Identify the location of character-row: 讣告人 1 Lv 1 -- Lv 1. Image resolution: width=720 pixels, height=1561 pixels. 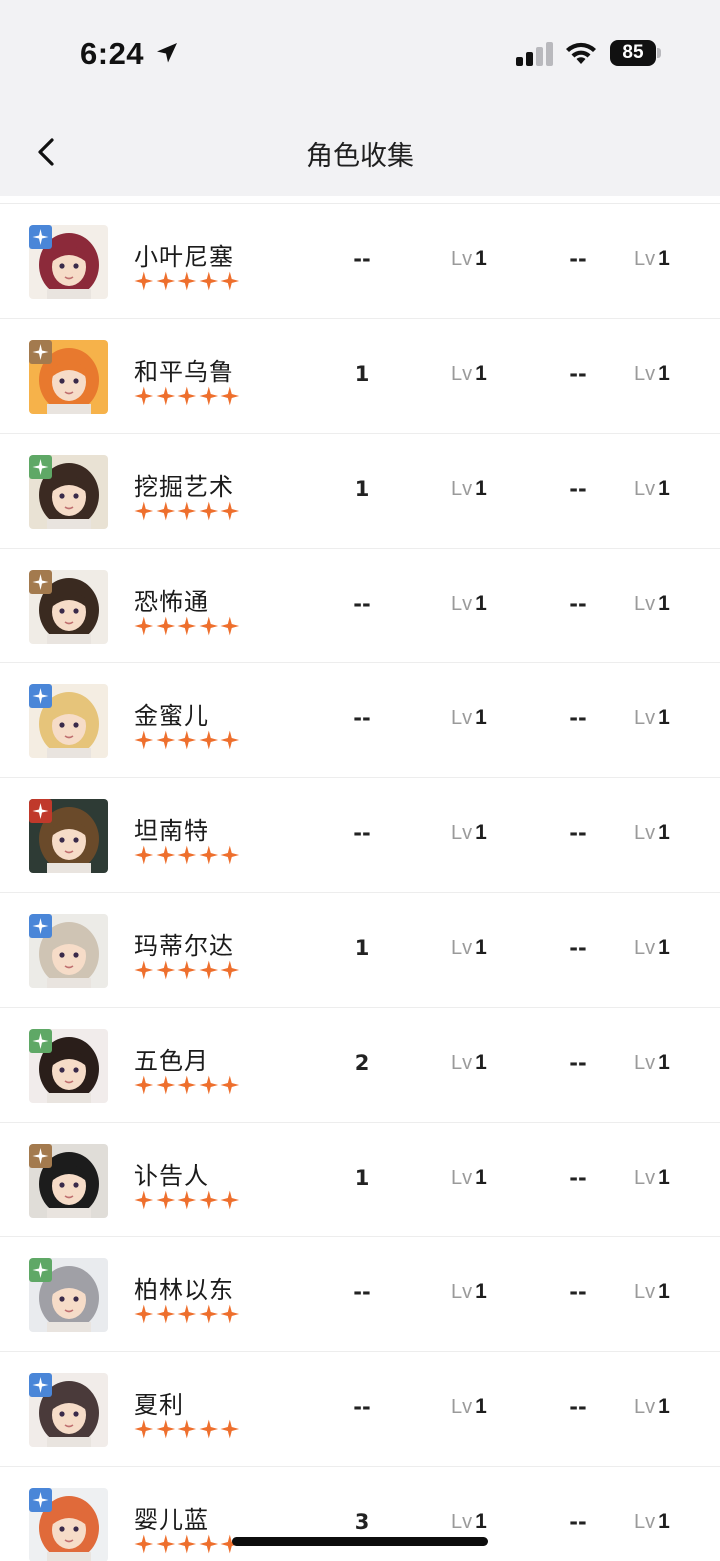
(360, 1180).